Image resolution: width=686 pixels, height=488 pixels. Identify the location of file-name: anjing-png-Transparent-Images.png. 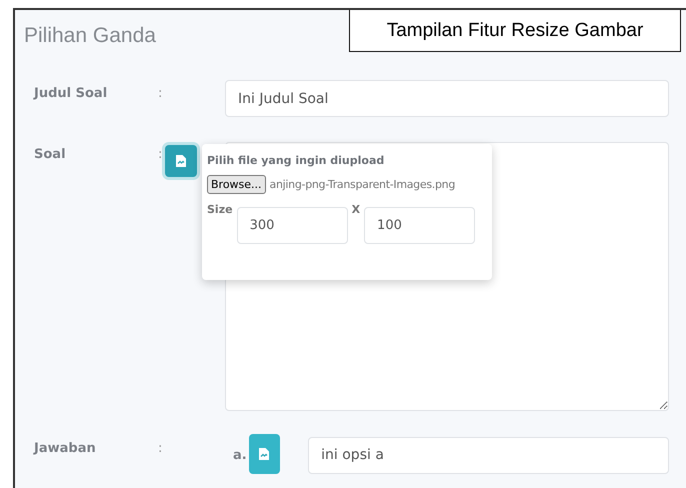
(362, 184).